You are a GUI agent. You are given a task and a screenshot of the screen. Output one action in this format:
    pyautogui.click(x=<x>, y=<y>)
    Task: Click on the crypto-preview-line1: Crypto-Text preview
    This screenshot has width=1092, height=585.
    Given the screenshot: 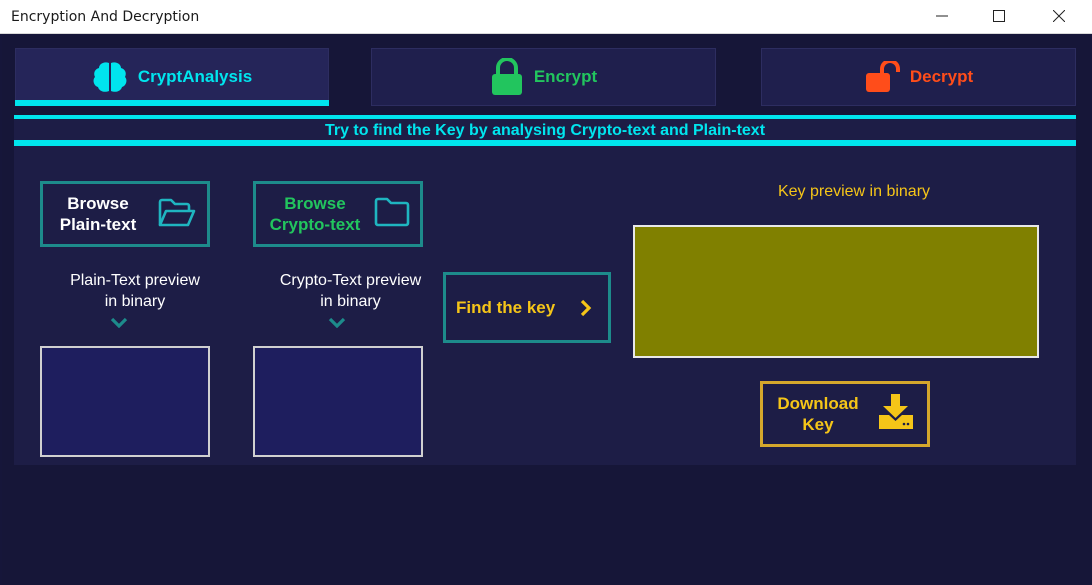 What is the action you would take?
    pyautogui.click(x=350, y=280)
    